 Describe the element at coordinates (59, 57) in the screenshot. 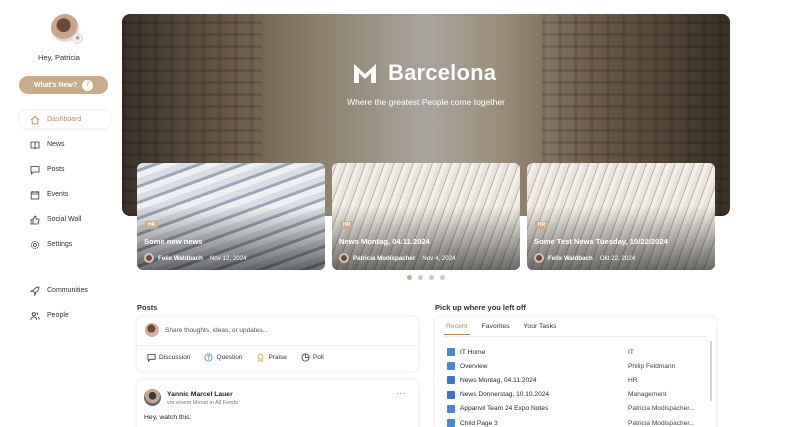

I see `greeting: Hey, Patricia` at that location.